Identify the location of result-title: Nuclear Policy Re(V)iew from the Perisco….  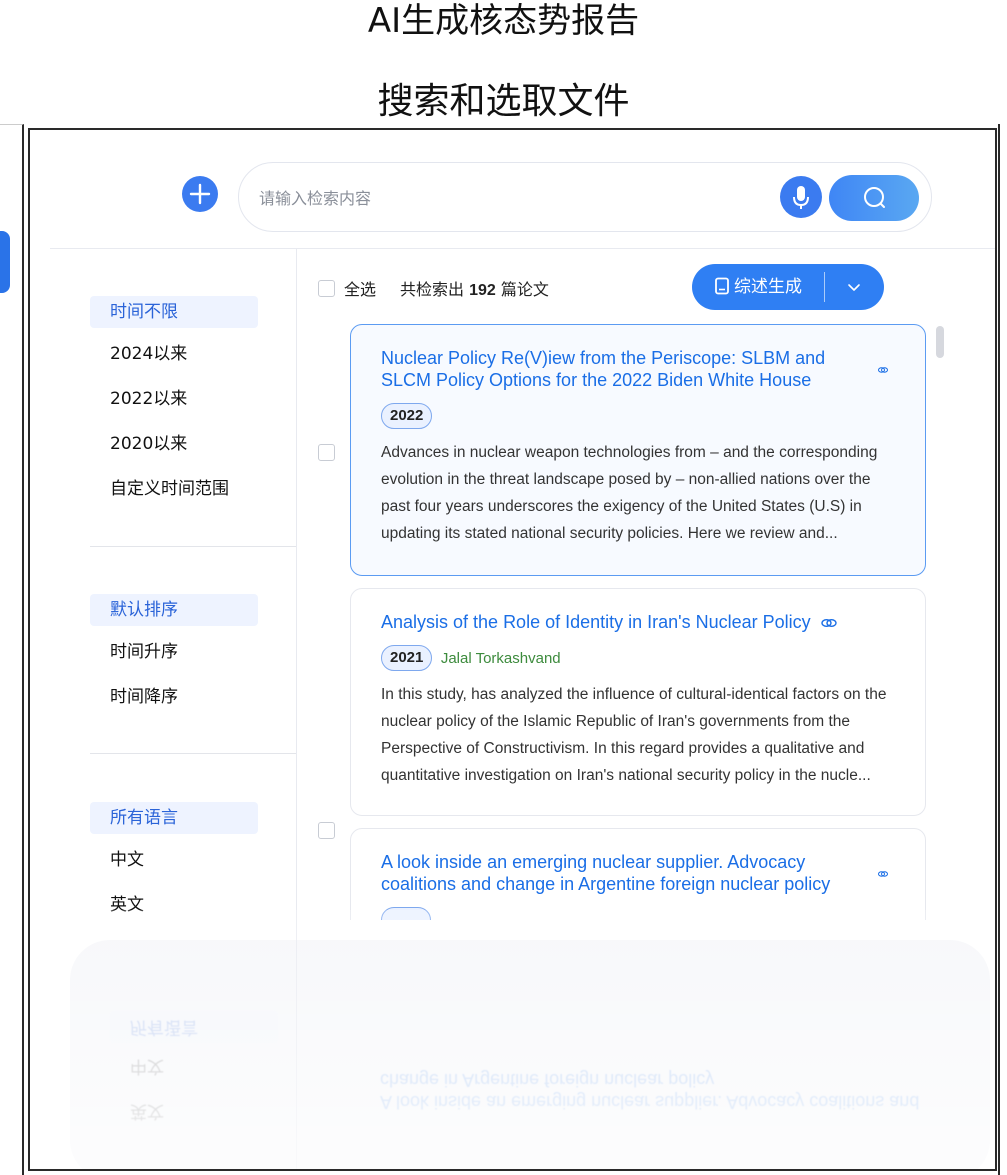
(638, 369).